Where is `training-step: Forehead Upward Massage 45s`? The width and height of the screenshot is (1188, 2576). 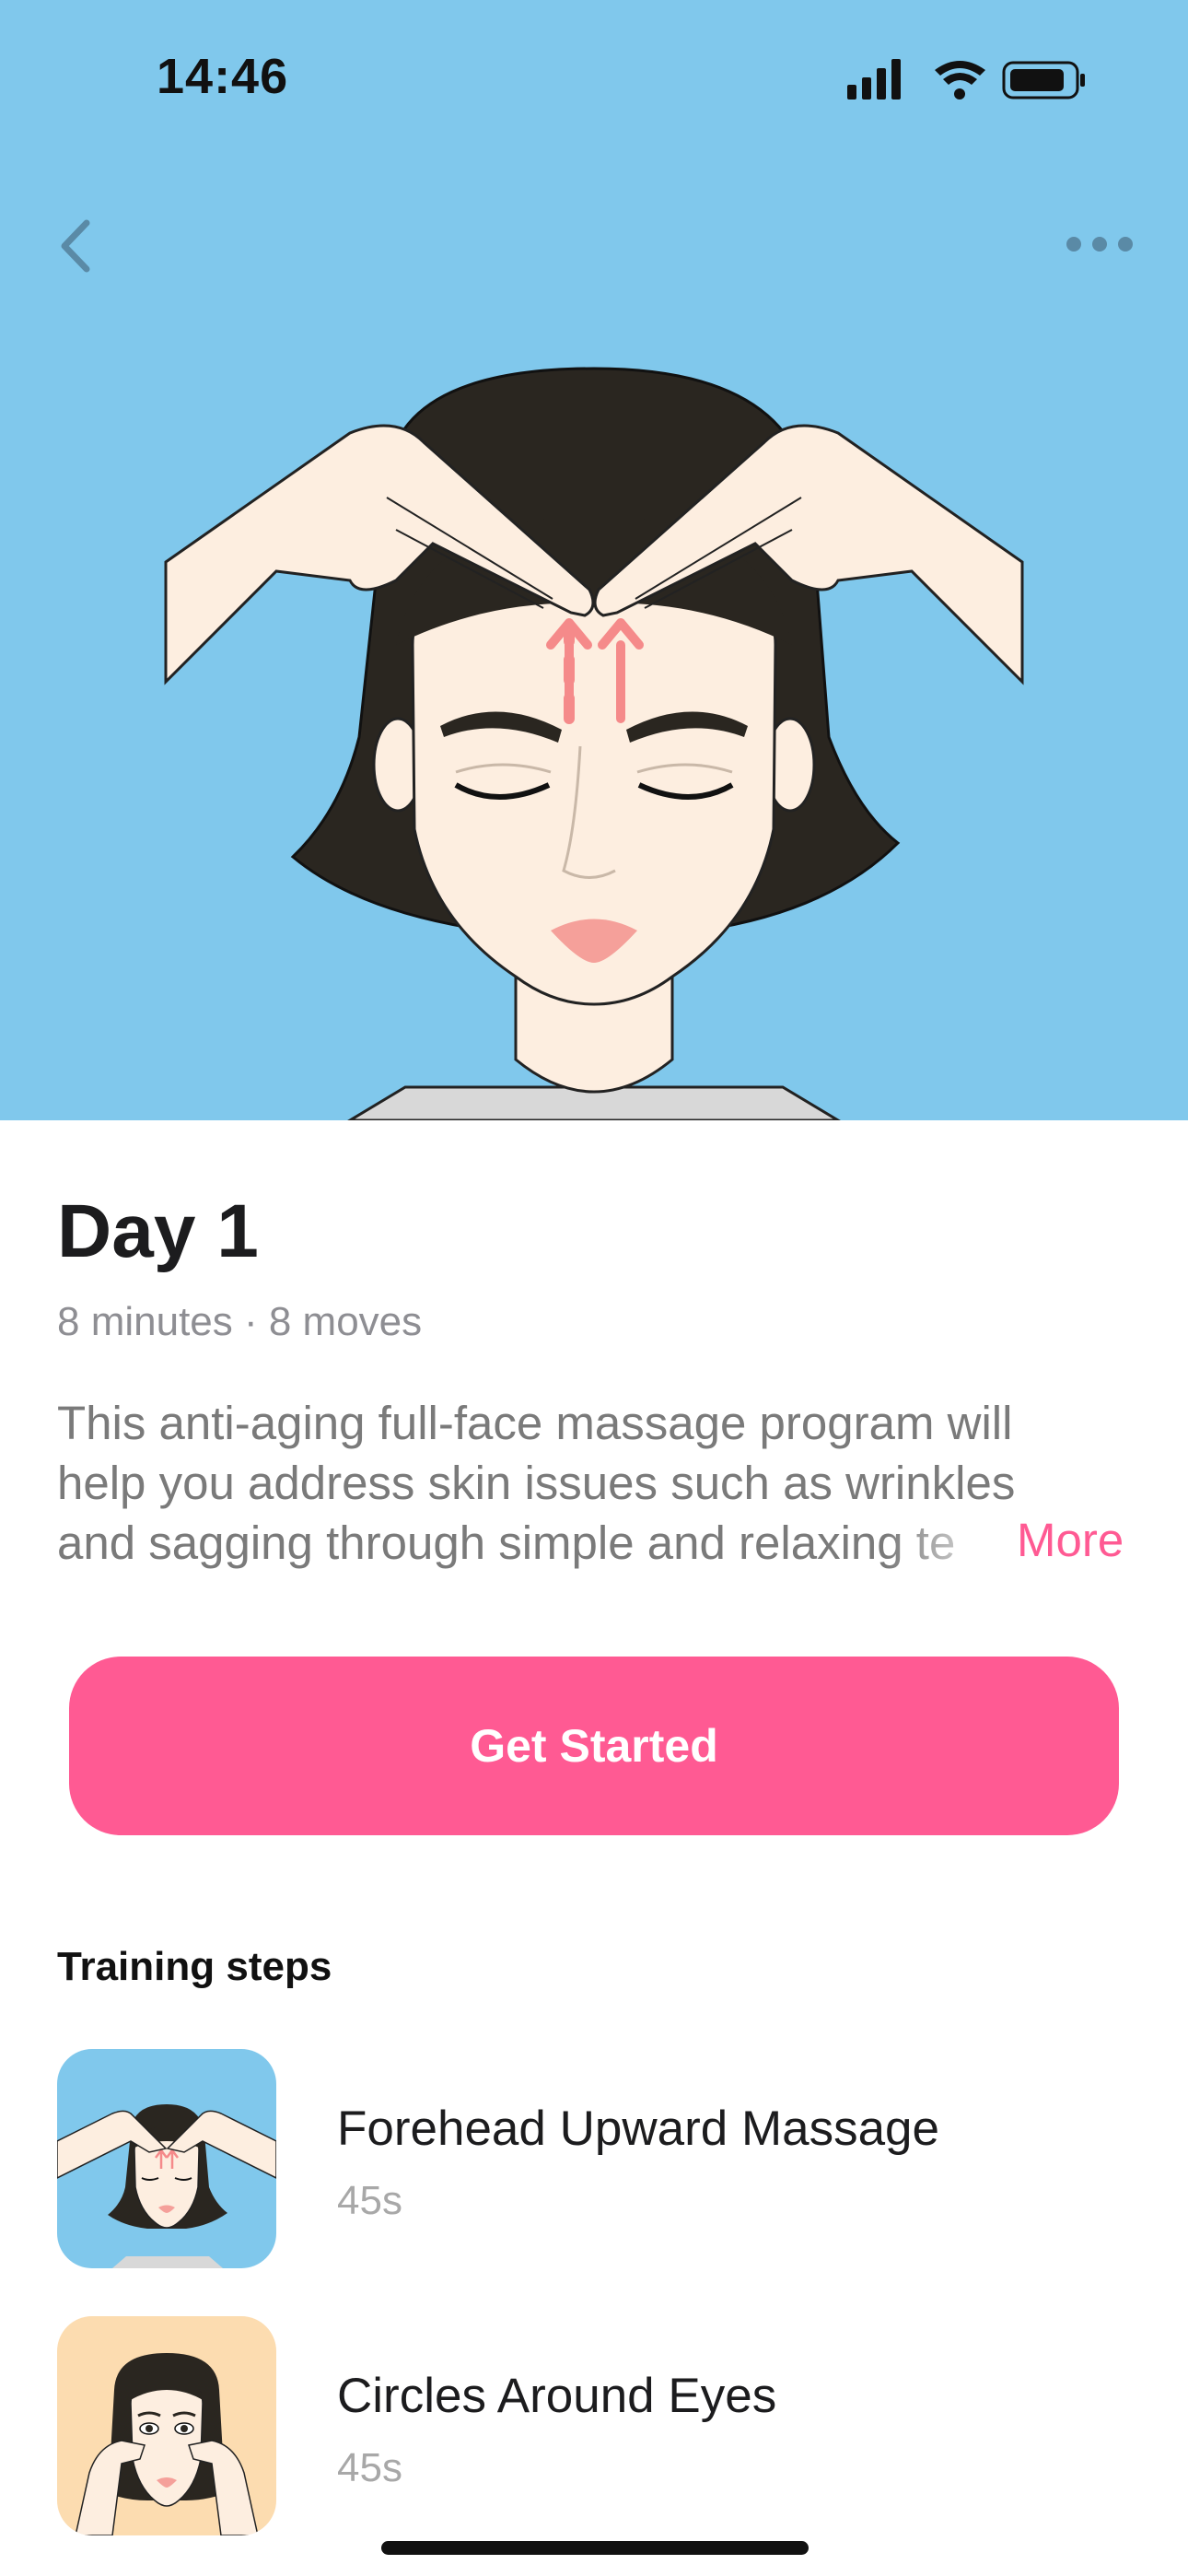
training-step: Forehead Upward Massage 45s is located at coordinates (591, 2159).